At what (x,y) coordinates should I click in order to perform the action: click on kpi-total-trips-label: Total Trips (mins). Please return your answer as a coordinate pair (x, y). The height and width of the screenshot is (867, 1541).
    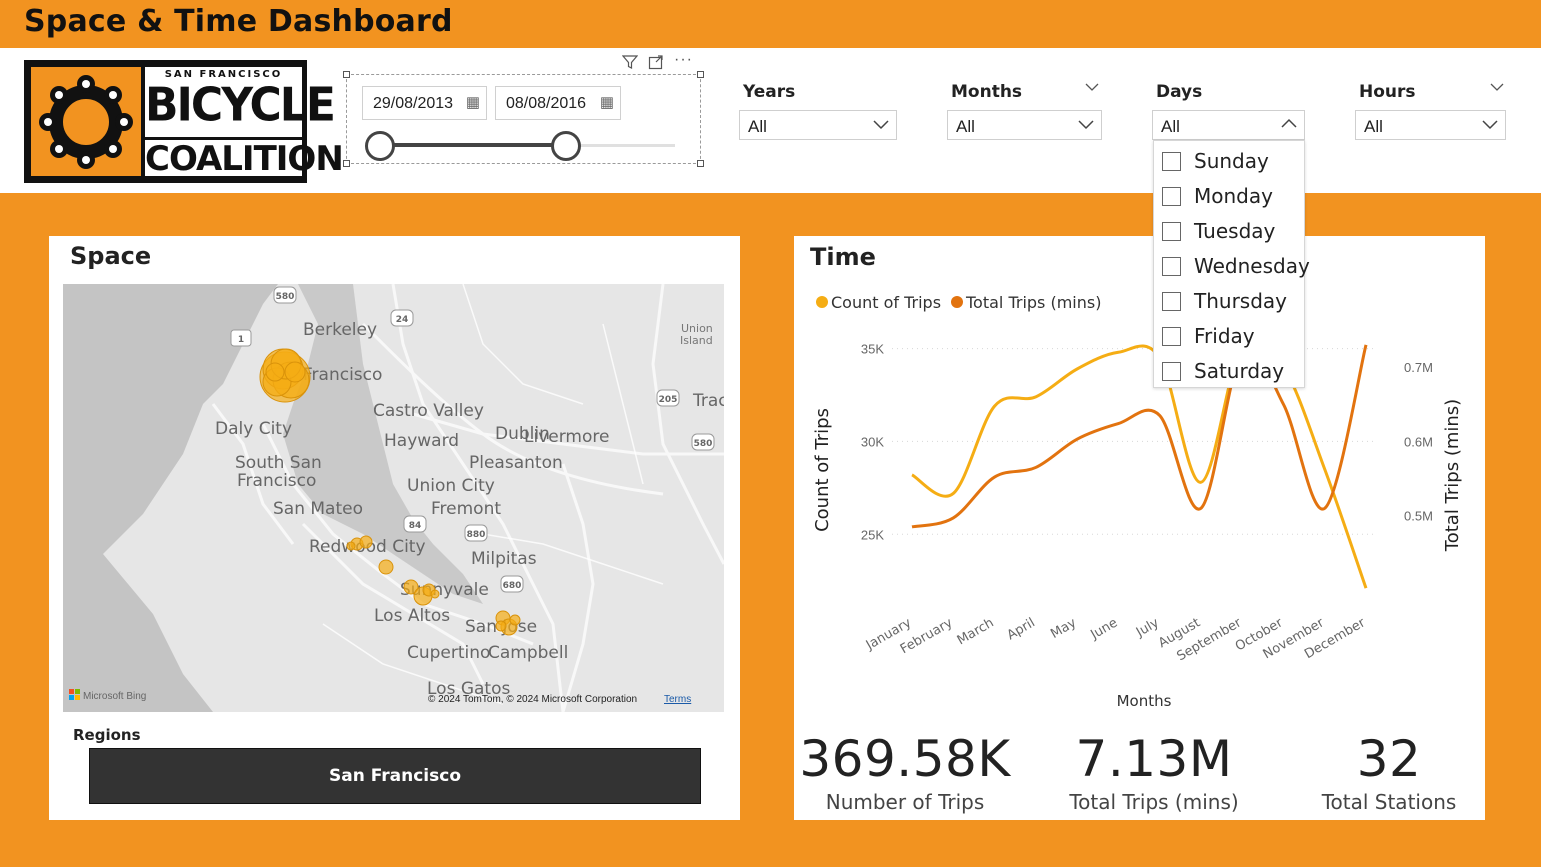
    Looking at the image, I should click on (1154, 802).